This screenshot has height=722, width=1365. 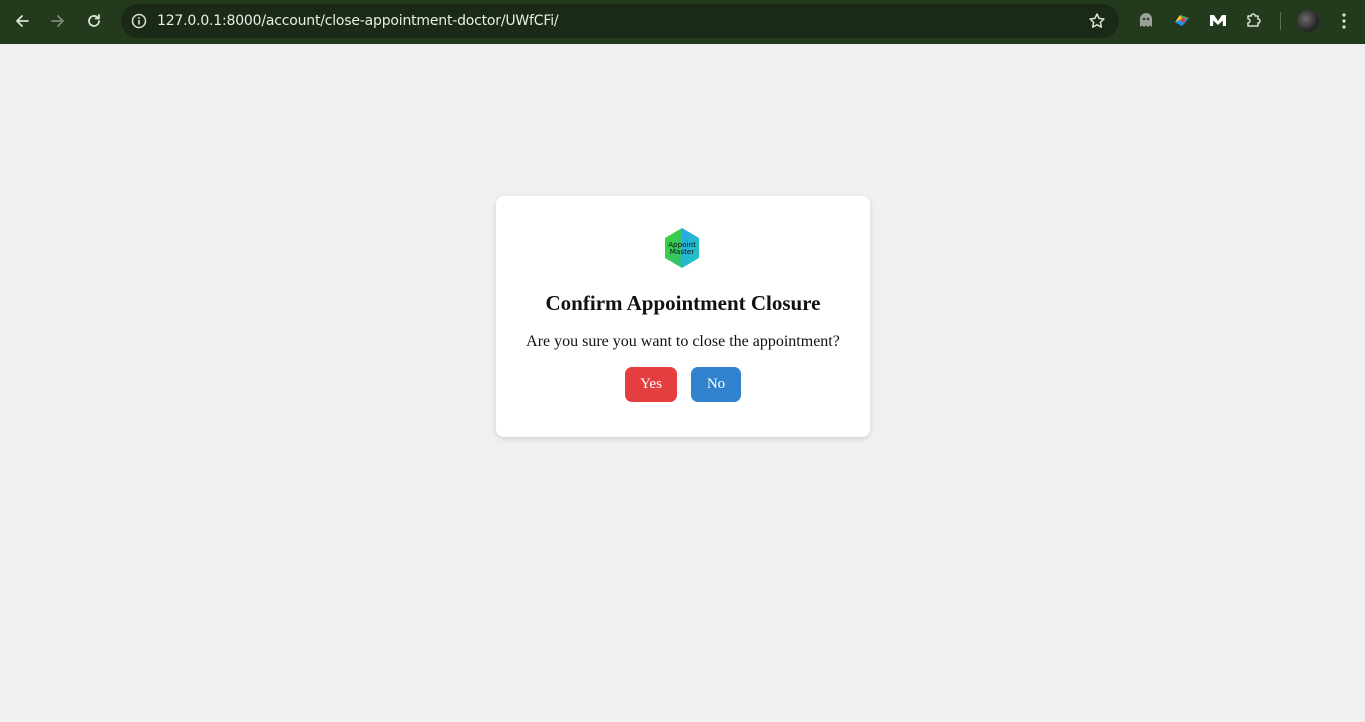 I want to click on ghost-extension-icon, so click(x=1146, y=20).